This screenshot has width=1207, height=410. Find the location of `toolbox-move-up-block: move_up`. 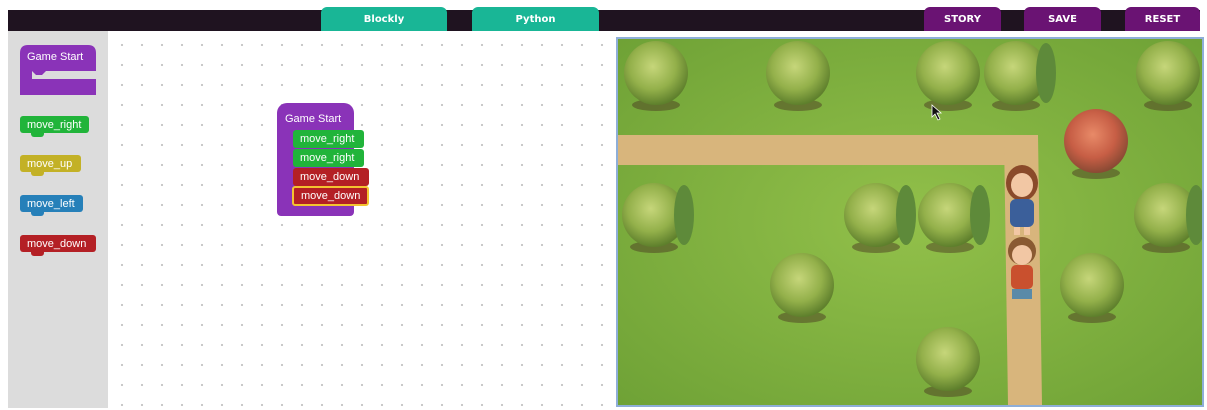

toolbox-move-up-block: move_up is located at coordinates (50, 165).